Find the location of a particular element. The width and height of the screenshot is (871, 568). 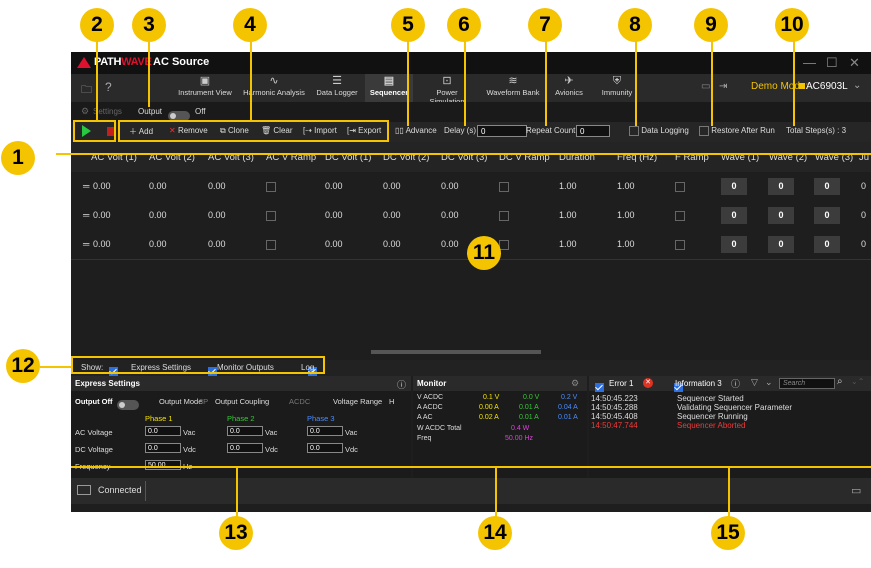

output-mode-select: 3P is located at coordinates (203, 401).